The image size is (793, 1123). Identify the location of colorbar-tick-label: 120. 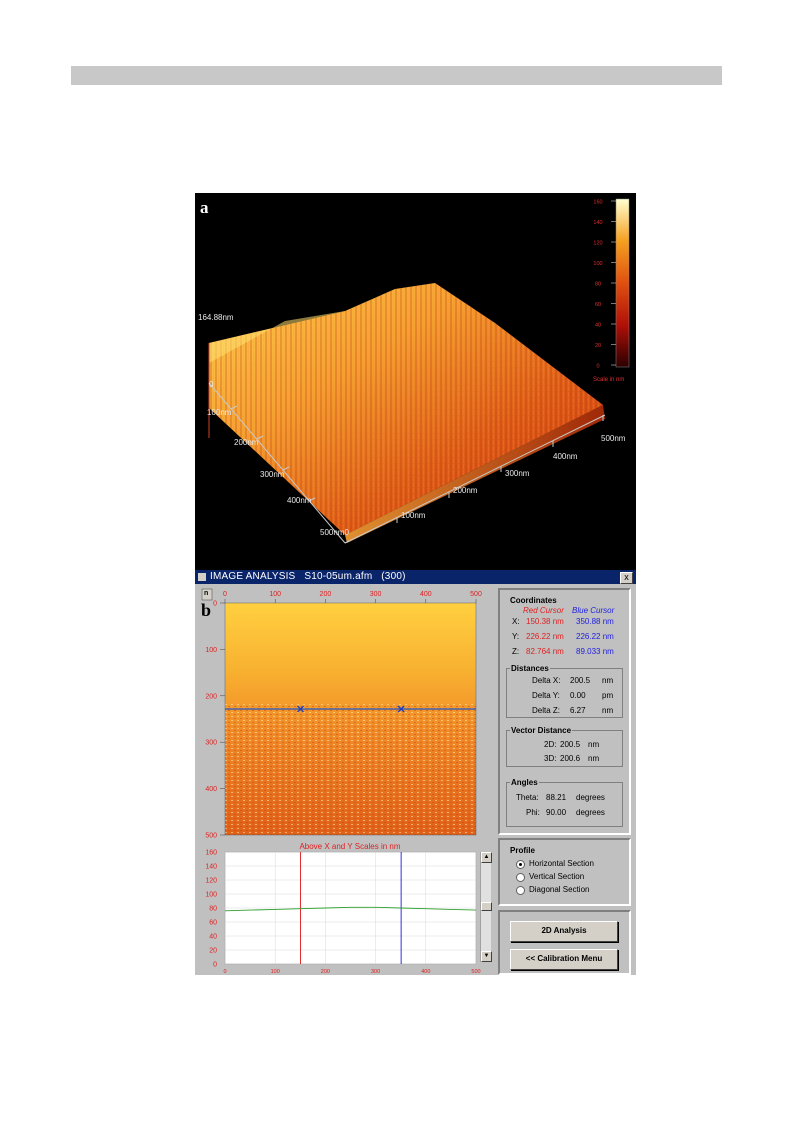
(597, 244).